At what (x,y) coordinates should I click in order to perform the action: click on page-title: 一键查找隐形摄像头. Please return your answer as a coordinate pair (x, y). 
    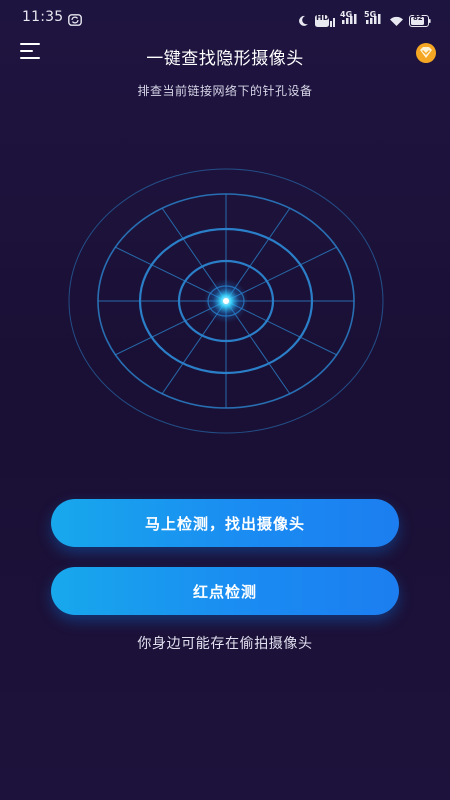
    Looking at the image, I should click on (225, 59).